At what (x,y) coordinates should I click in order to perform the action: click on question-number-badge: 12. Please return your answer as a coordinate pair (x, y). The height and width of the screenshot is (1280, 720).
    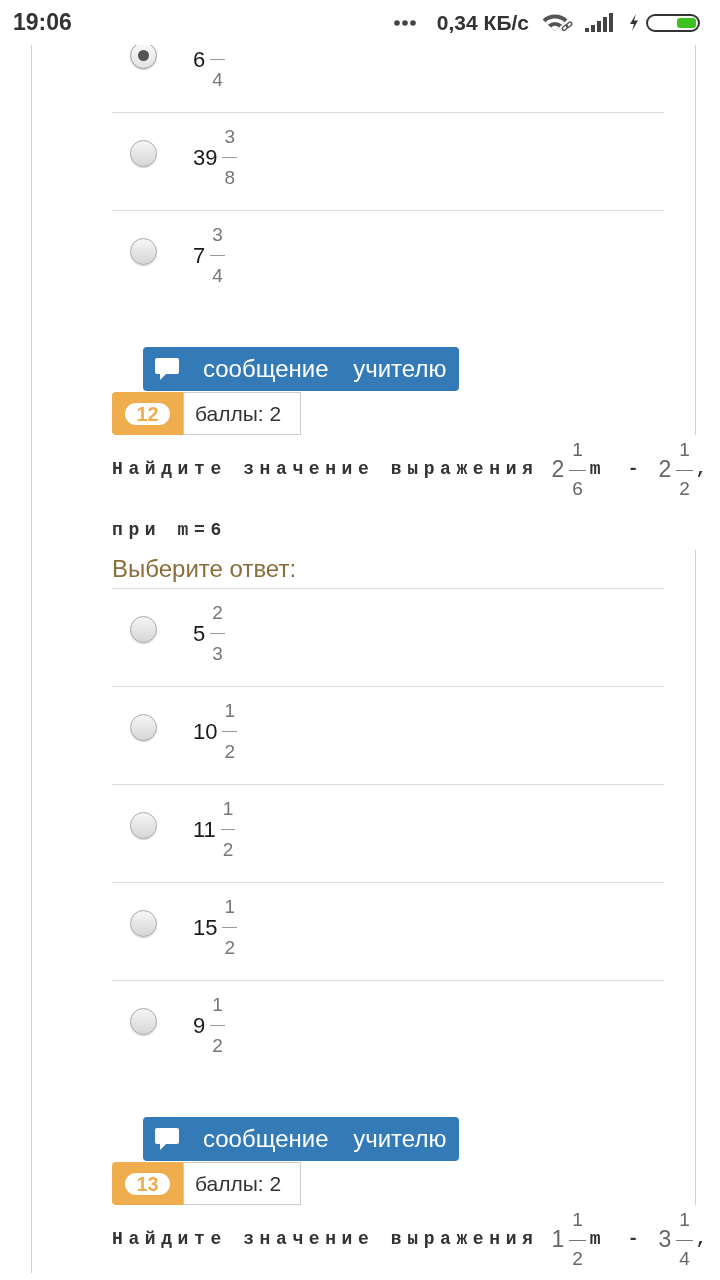
    Looking at the image, I should click on (147, 413).